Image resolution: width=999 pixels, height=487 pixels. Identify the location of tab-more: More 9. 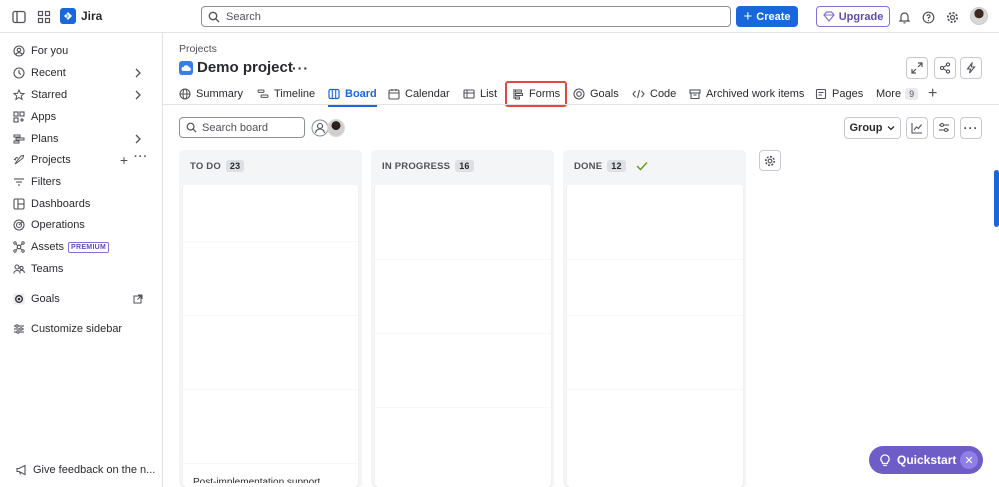
(897, 94).